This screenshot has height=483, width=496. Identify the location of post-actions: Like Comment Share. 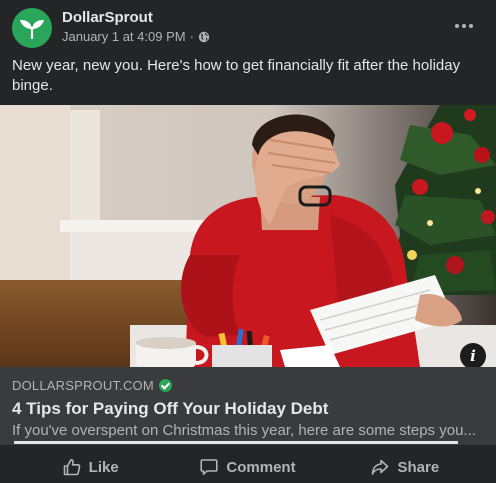
(248, 467).